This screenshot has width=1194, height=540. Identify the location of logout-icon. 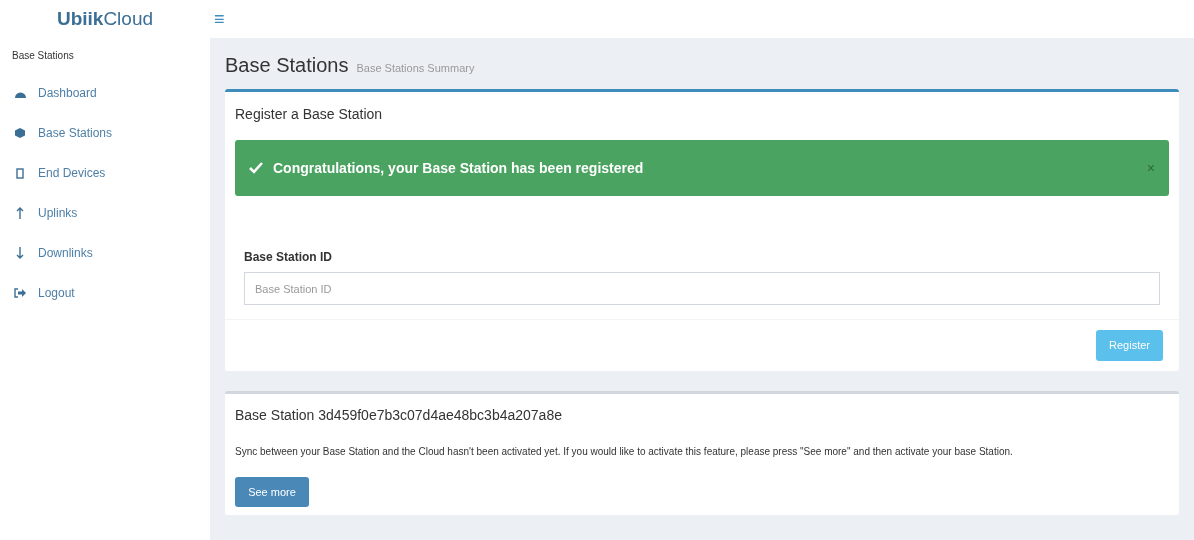
(20, 293).